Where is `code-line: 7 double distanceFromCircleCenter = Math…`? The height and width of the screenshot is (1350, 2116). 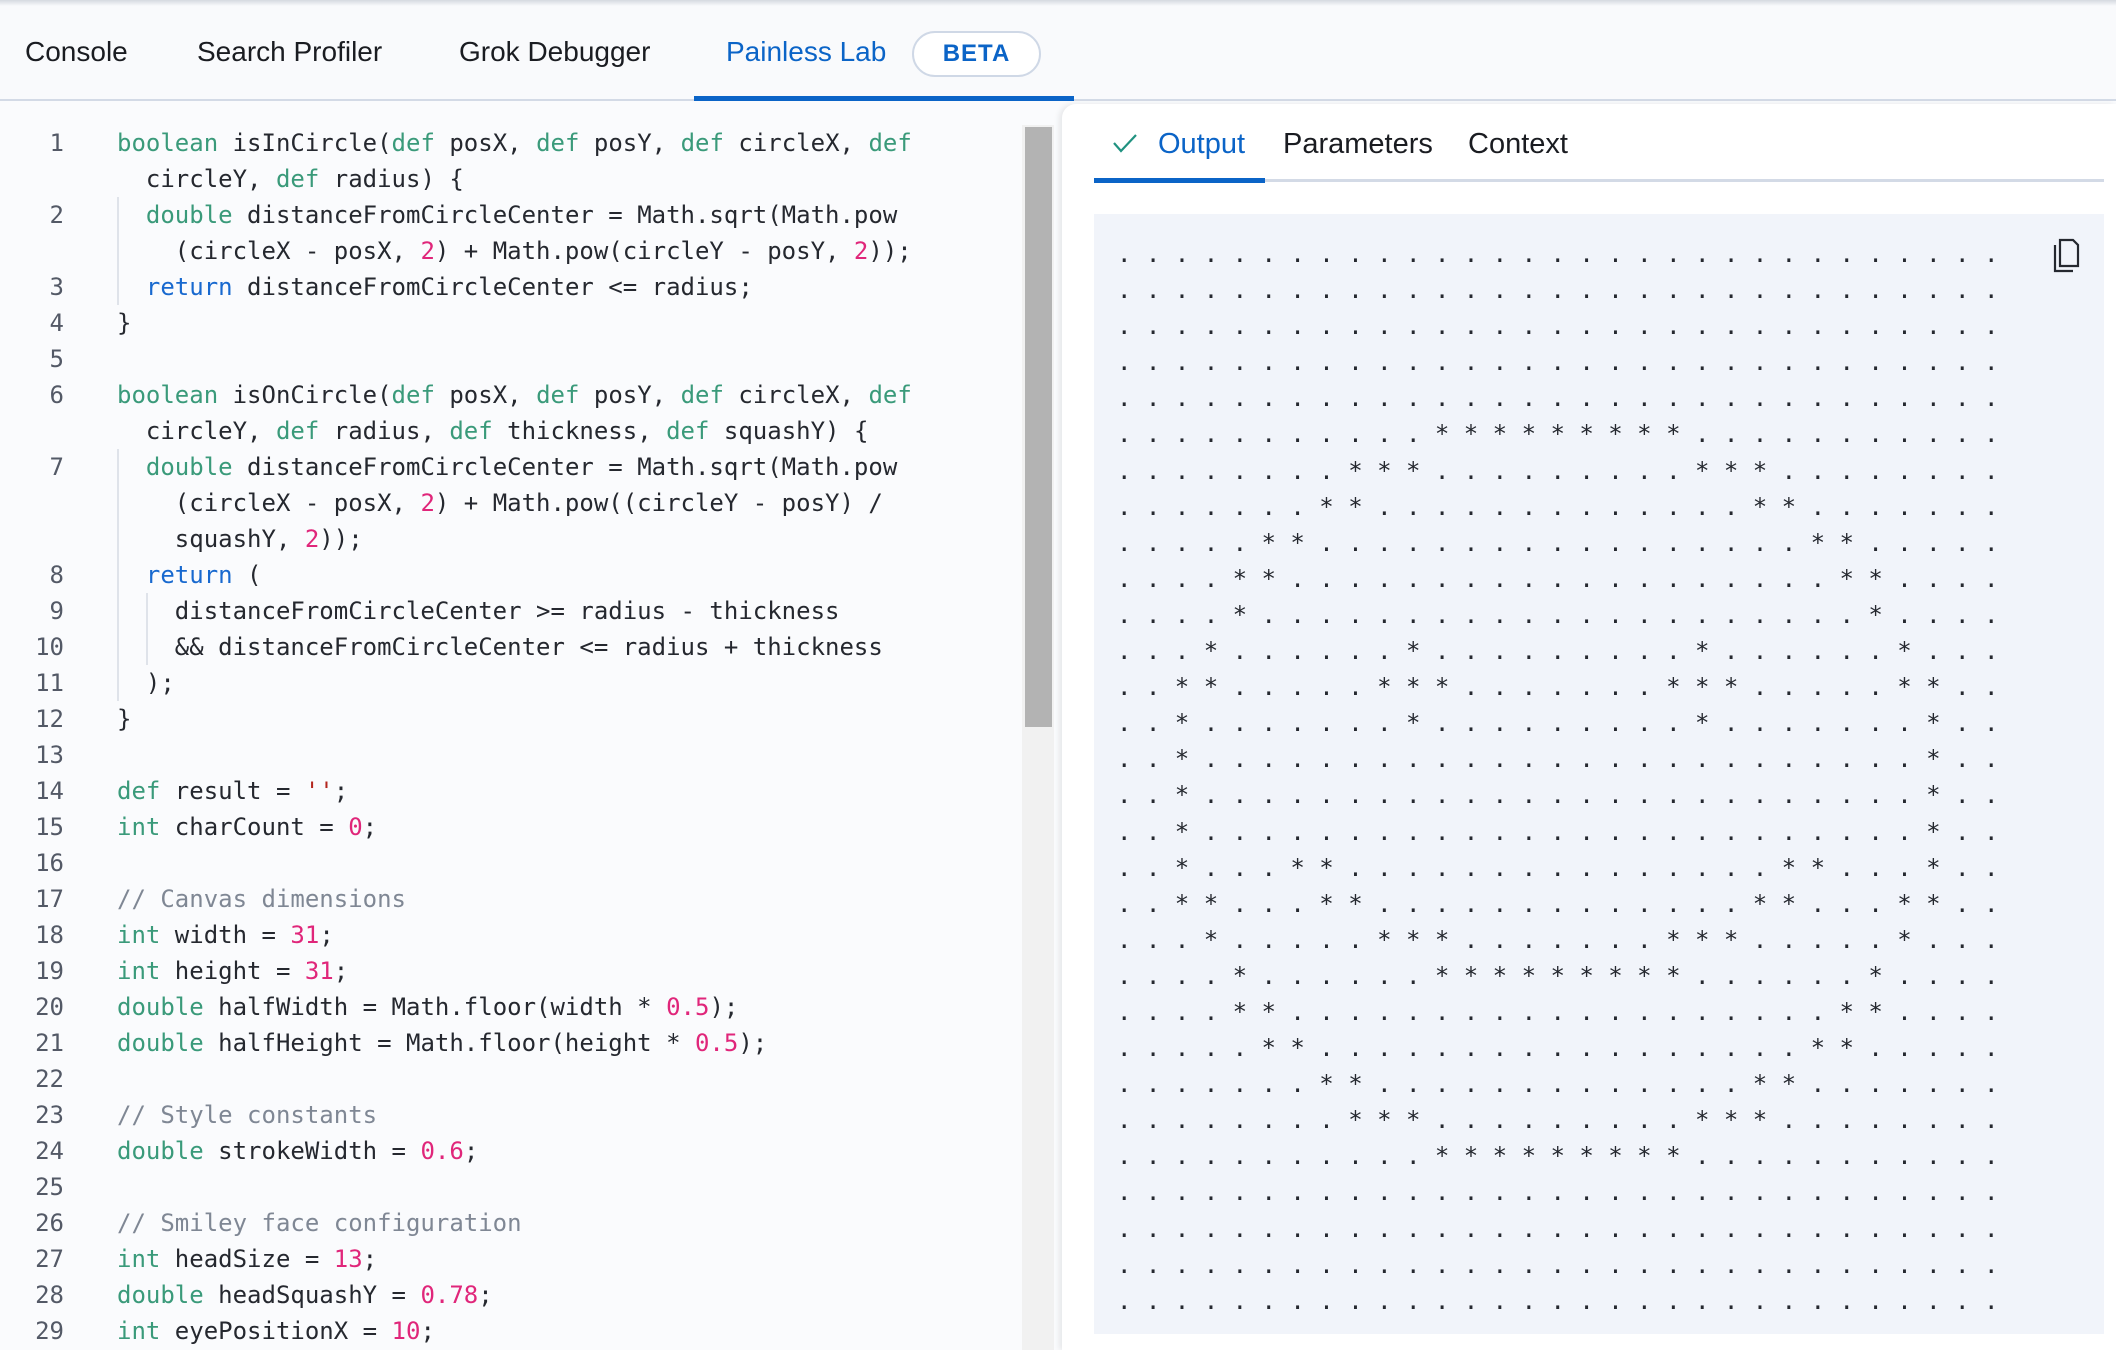
code-line: 7 double distanceFromCircleCenter = Math… is located at coordinates (510, 467).